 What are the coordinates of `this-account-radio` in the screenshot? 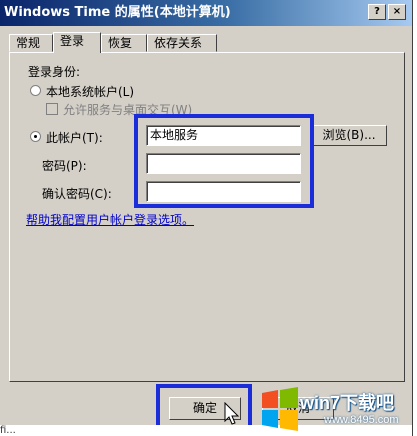 It's located at (35, 136).